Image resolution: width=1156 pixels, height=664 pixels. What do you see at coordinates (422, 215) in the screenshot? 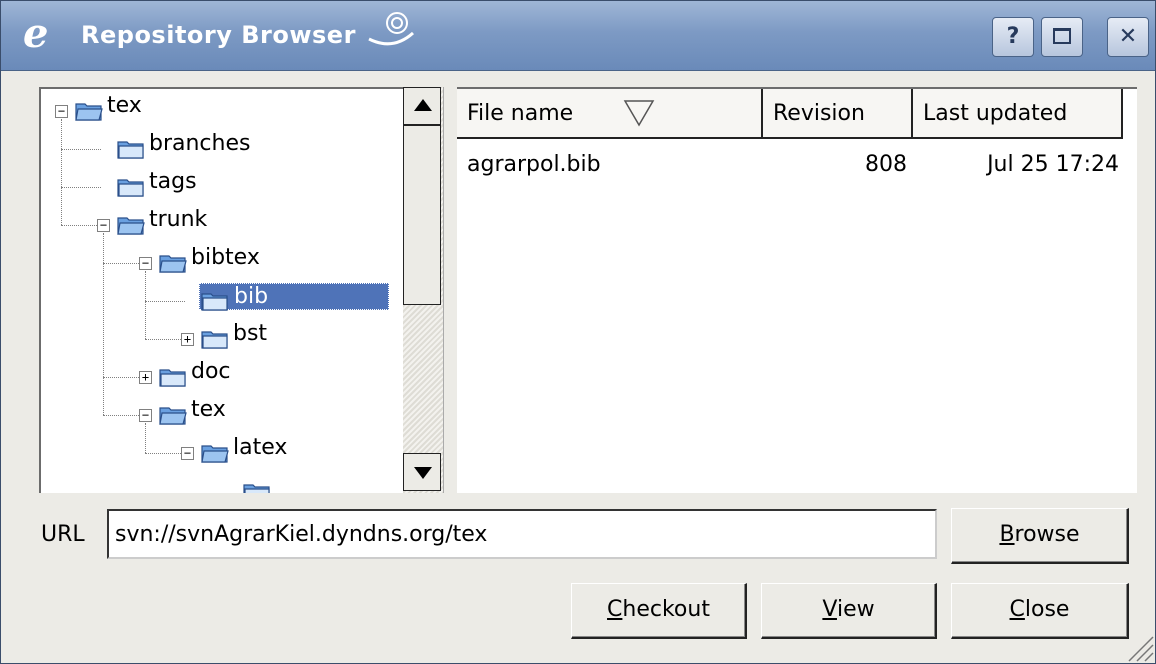
I see `scroll-thumb` at bounding box center [422, 215].